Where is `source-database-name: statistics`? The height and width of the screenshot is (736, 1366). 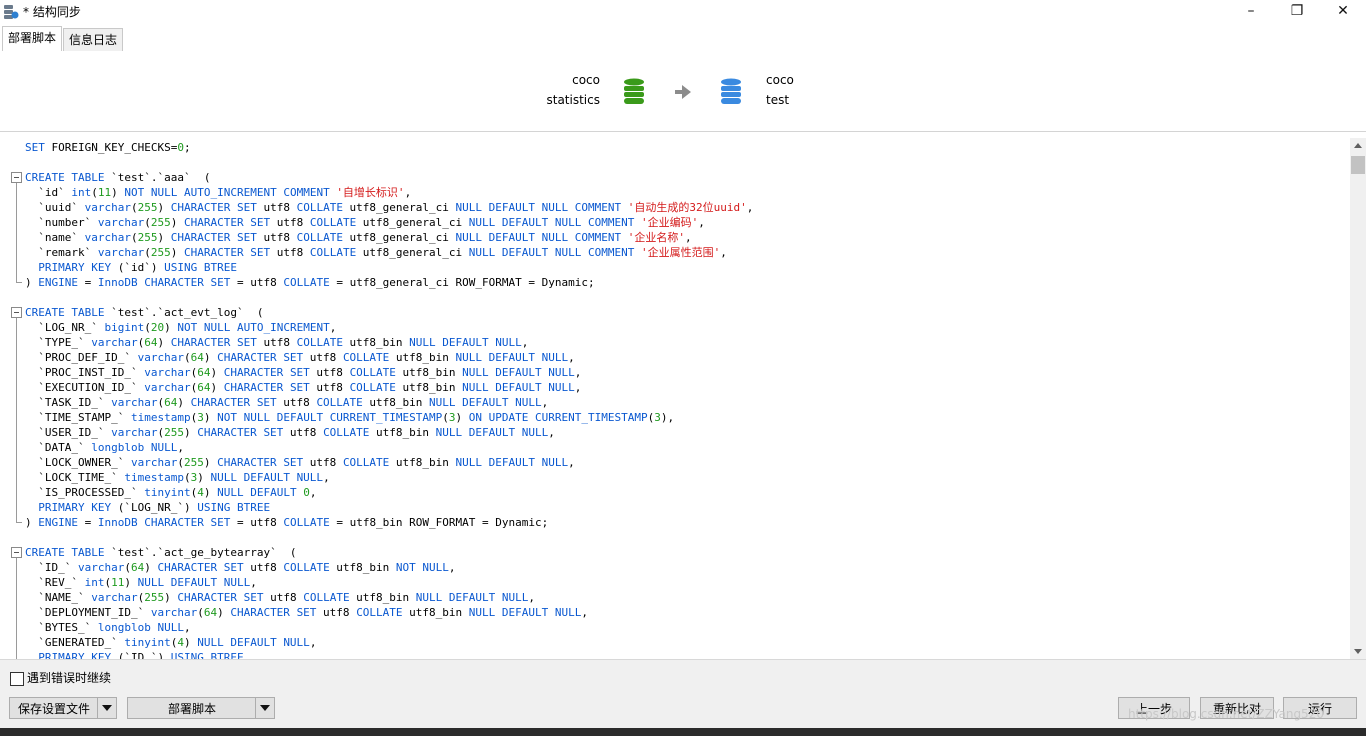 source-database-name: statistics is located at coordinates (573, 100).